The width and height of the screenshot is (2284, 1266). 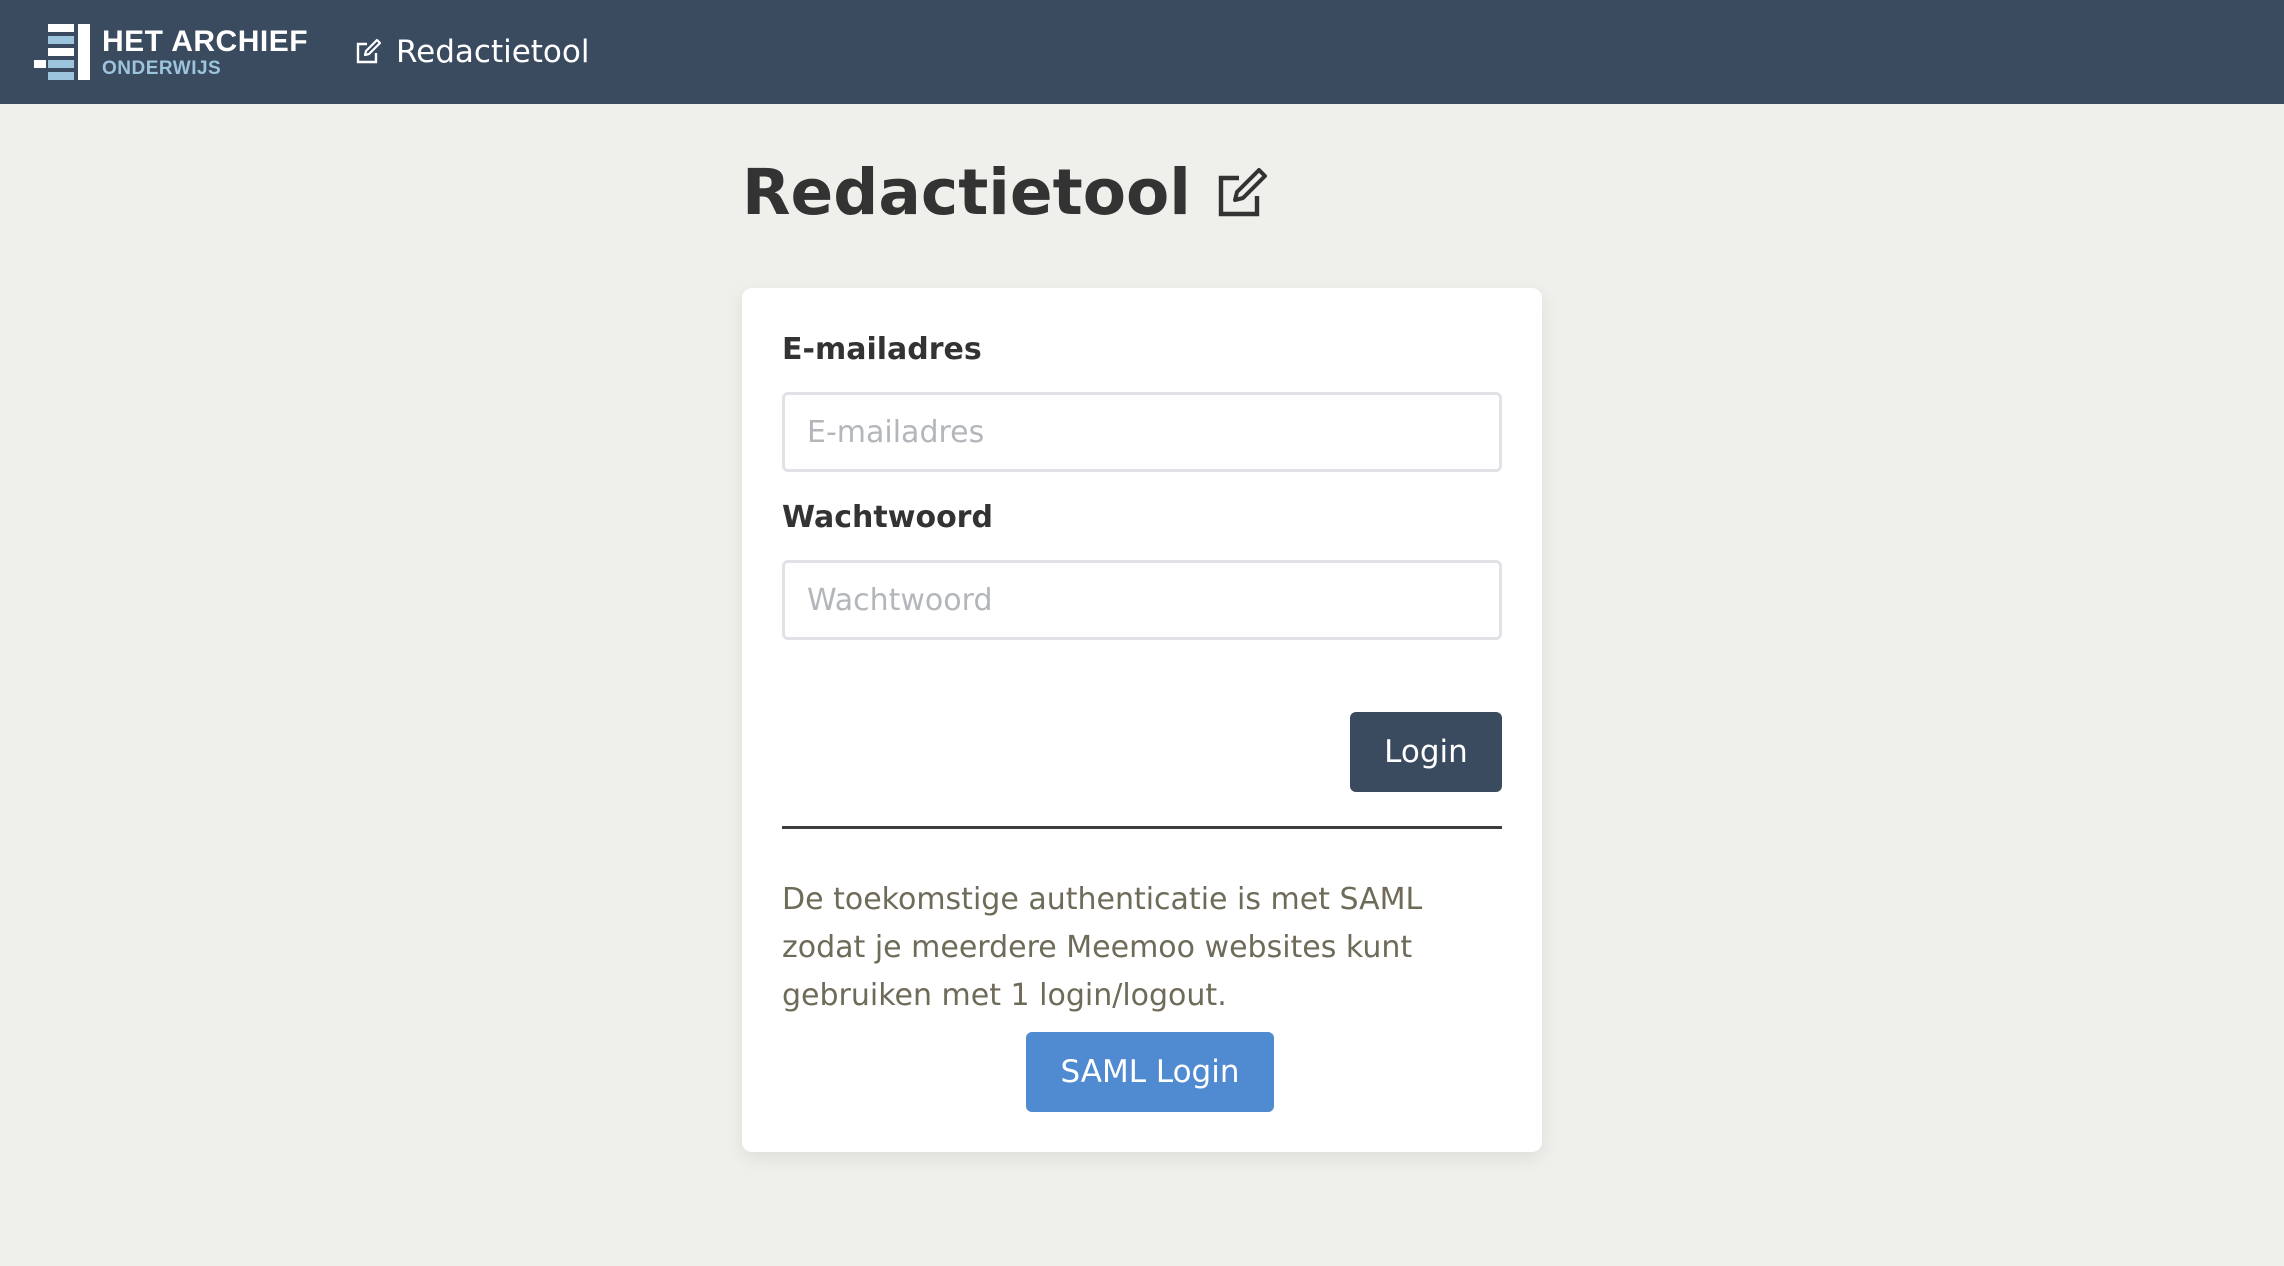 What do you see at coordinates (887, 517) in the screenshot?
I see `password-label: Wachtwoord` at bounding box center [887, 517].